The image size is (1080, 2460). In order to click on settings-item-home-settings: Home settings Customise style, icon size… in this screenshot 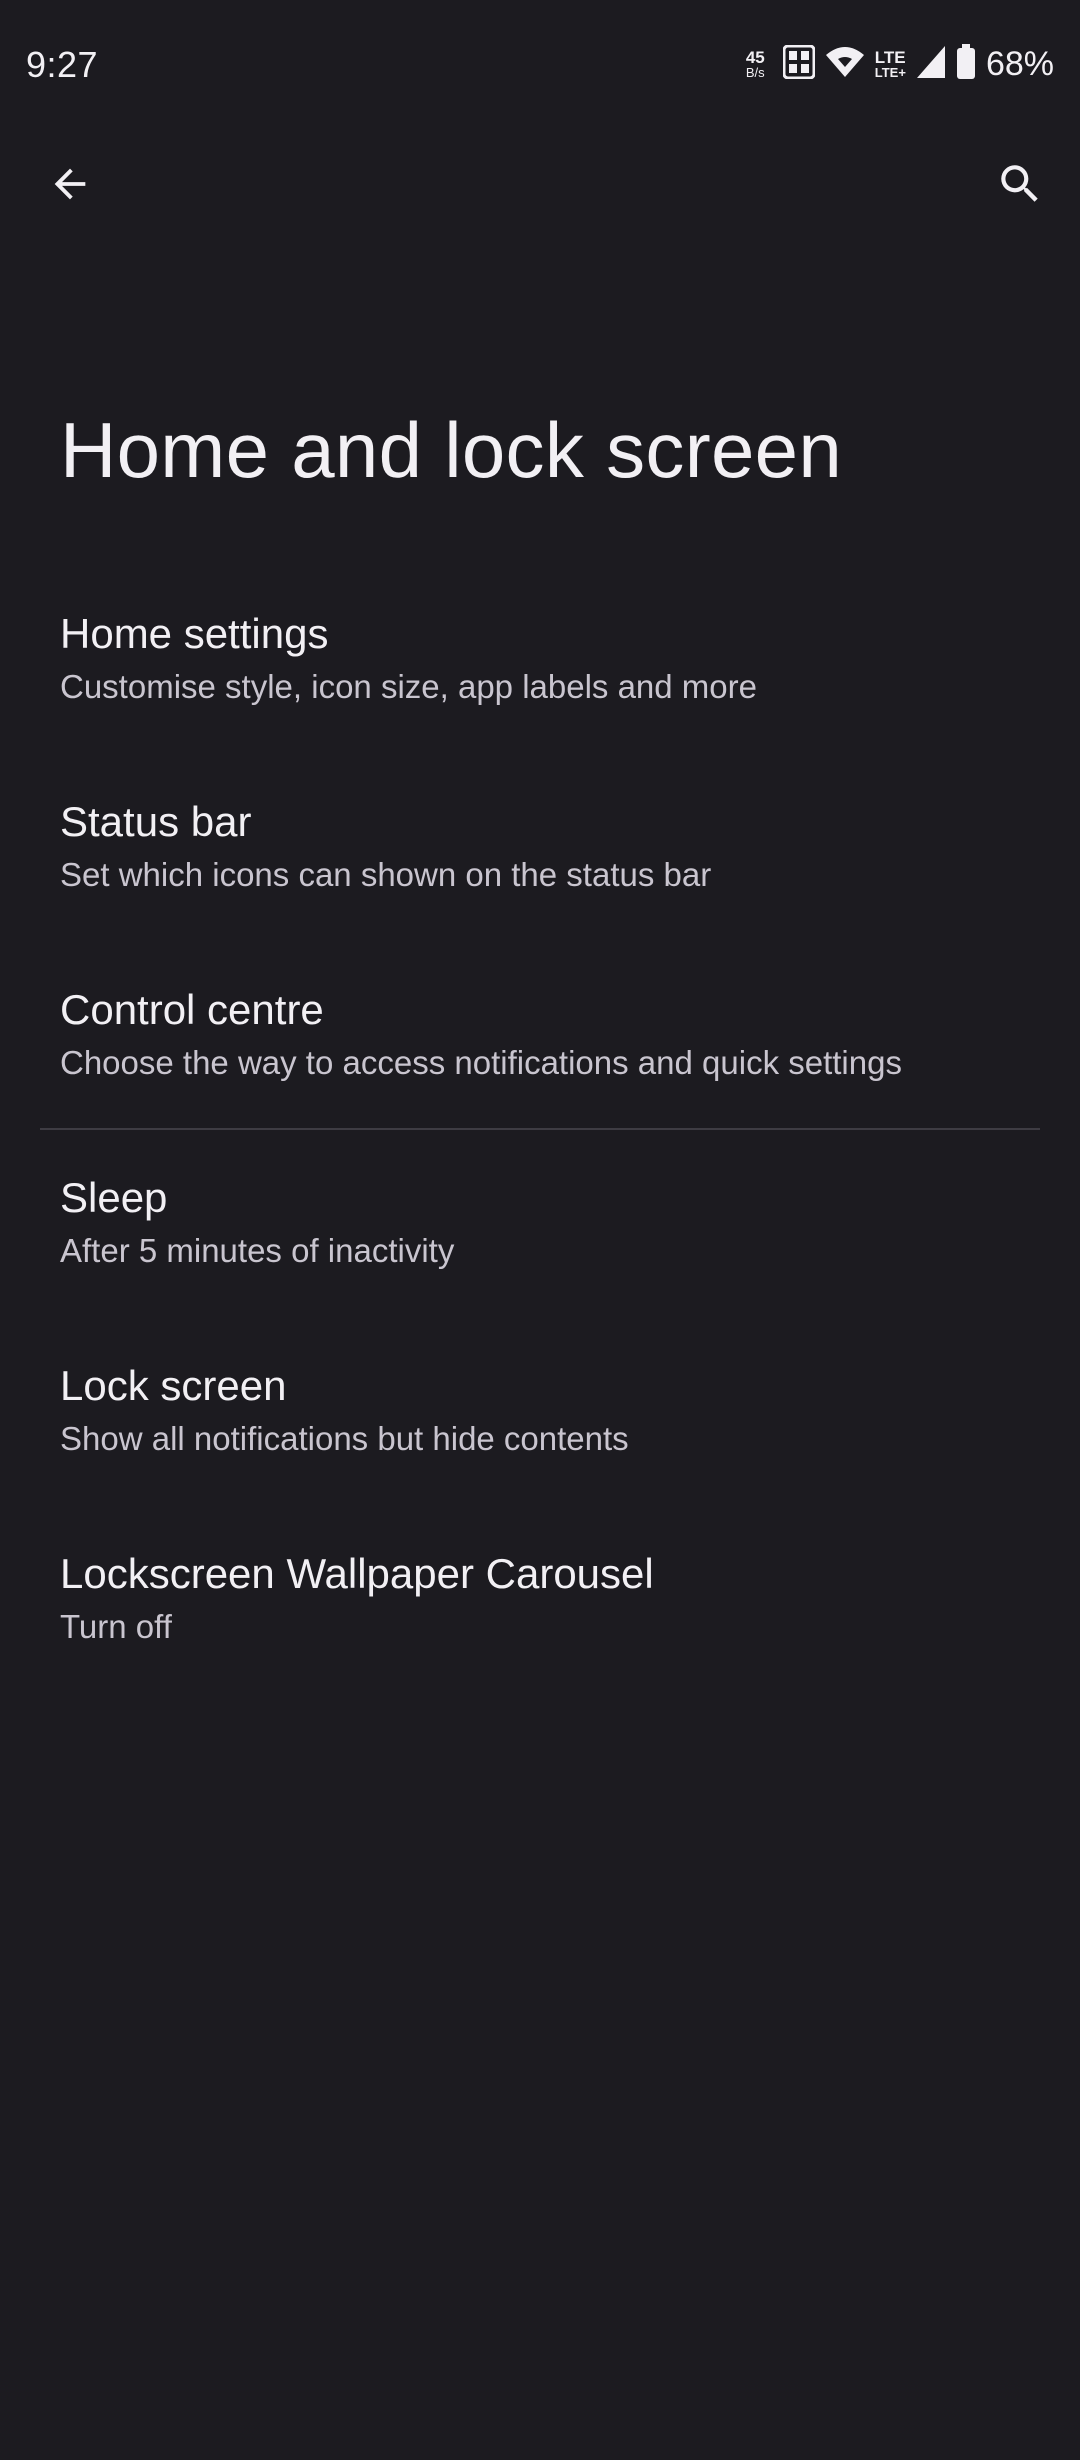, I will do `click(540, 684)`.